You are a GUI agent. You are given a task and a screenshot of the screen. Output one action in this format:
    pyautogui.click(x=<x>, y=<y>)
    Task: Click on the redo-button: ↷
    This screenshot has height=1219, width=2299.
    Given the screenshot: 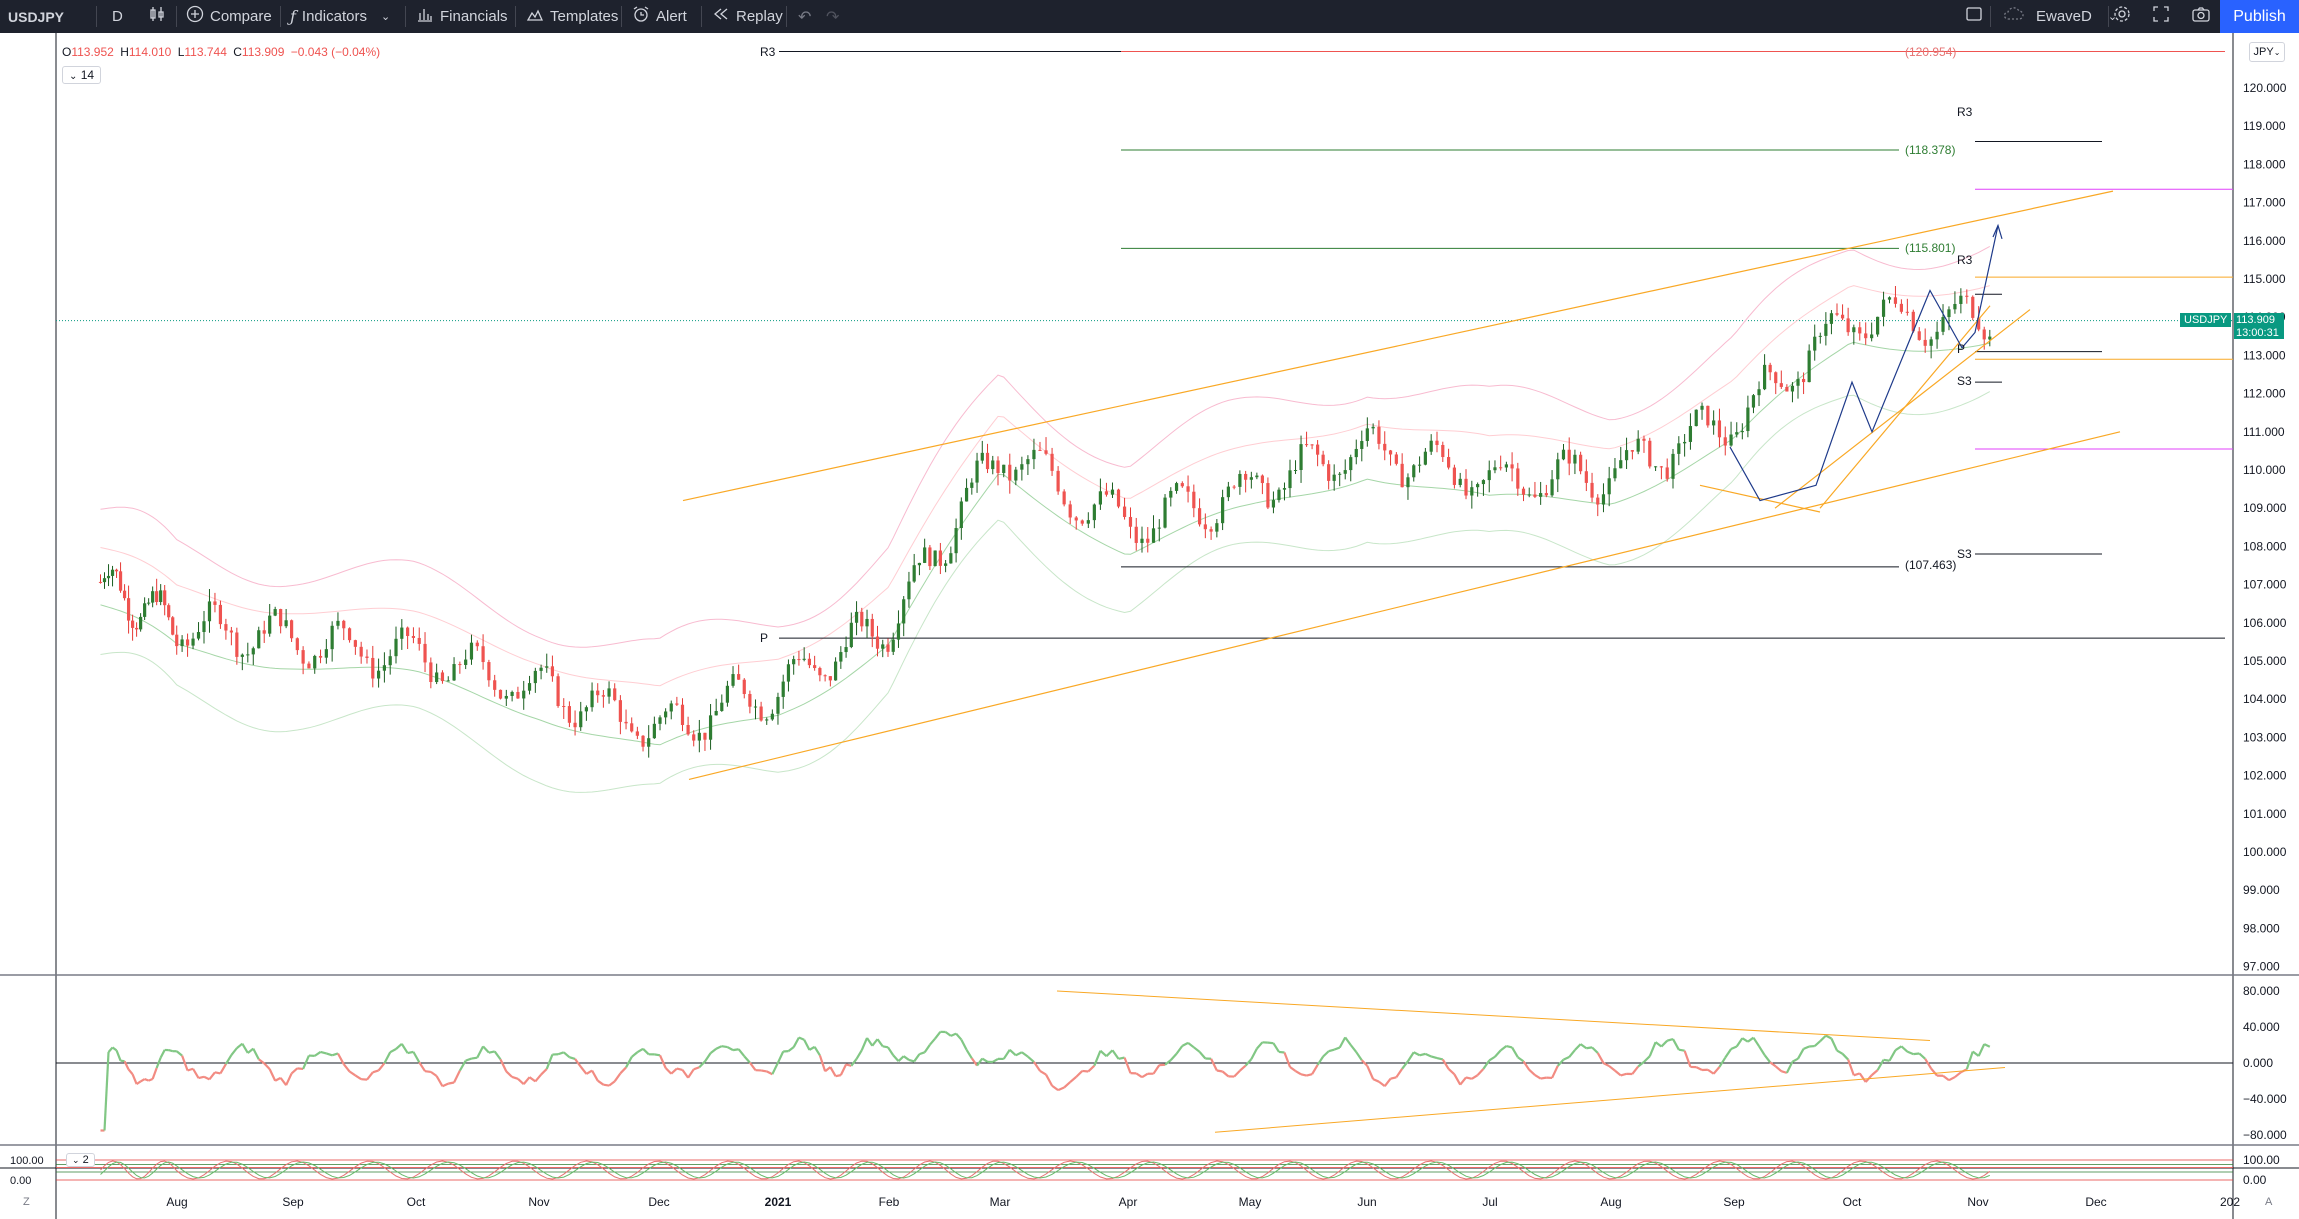 What is the action you would take?
    pyautogui.click(x=832, y=16)
    